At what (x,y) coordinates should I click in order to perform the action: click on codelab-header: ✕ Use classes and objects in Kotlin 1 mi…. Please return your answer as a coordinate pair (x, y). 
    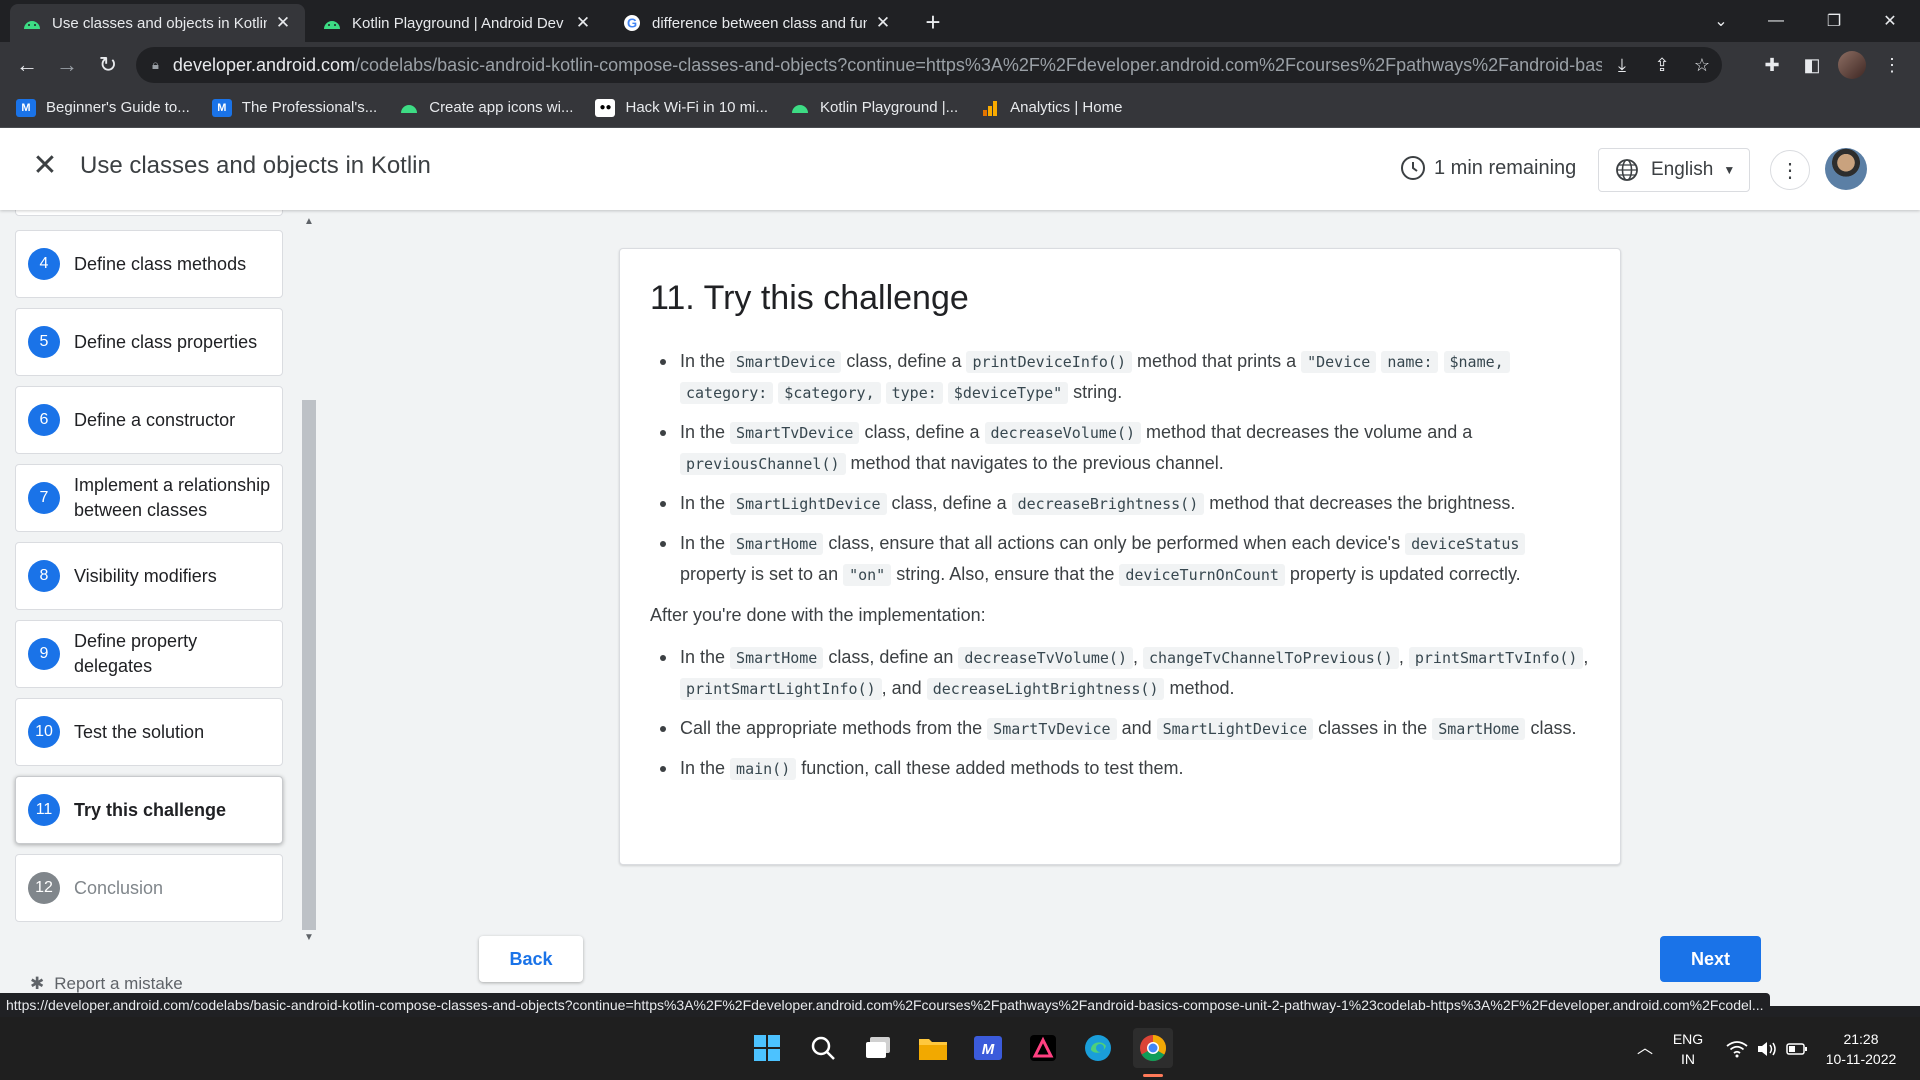
    Looking at the image, I should click on (960, 169).